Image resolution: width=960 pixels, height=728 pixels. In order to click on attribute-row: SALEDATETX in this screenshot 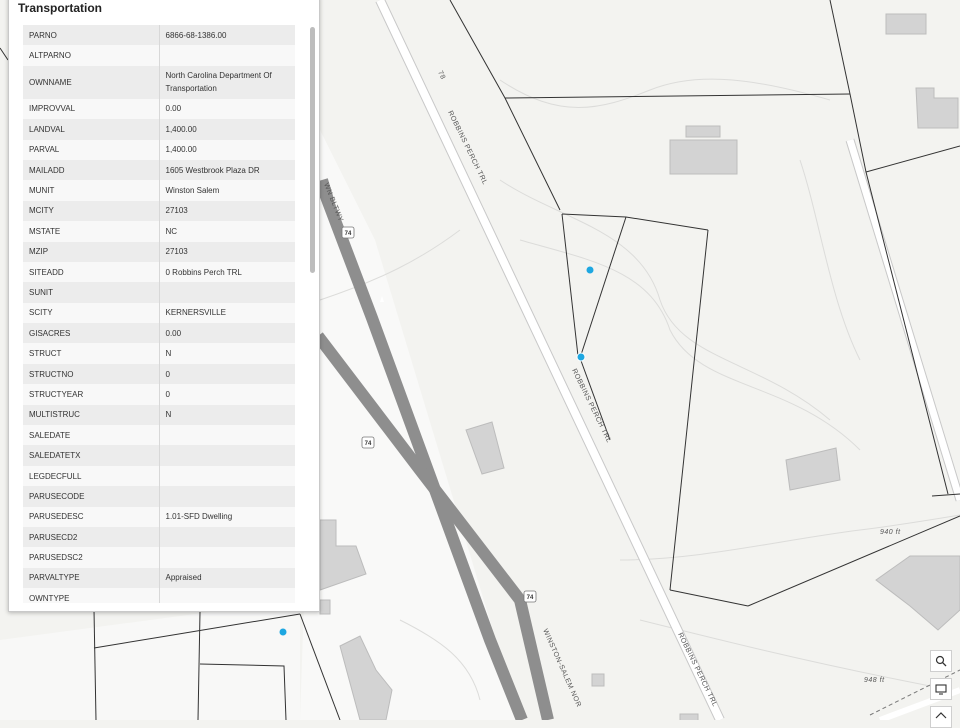, I will do `click(159, 455)`.